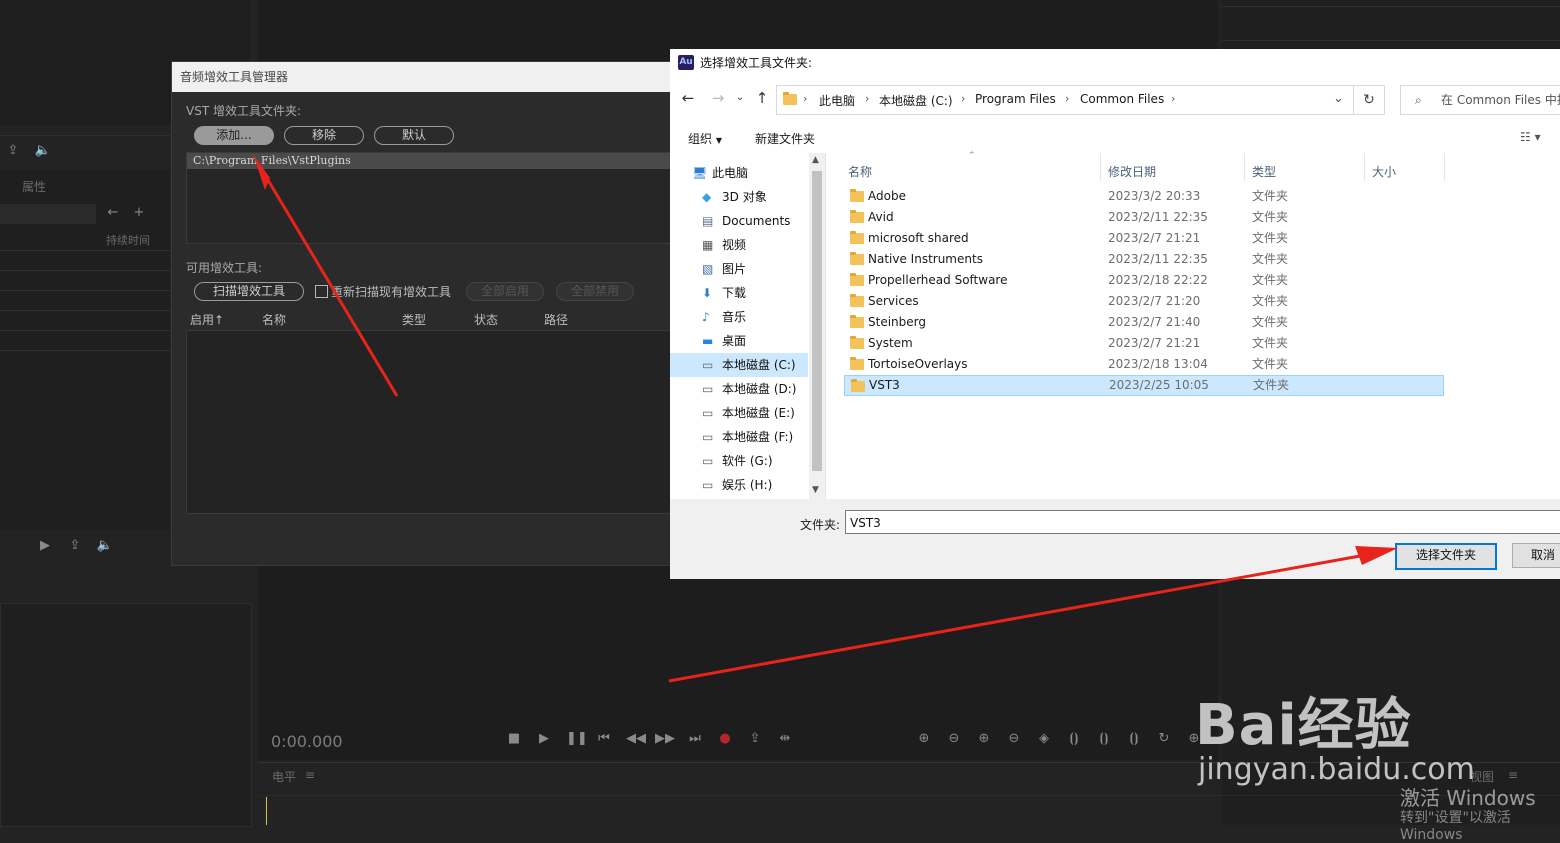 The height and width of the screenshot is (843, 1560). Describe the element at coordinates (1455, 826) in the screenshot. I see `activate-windows-hint: 转到"设置"以激活 Windows` at that location.